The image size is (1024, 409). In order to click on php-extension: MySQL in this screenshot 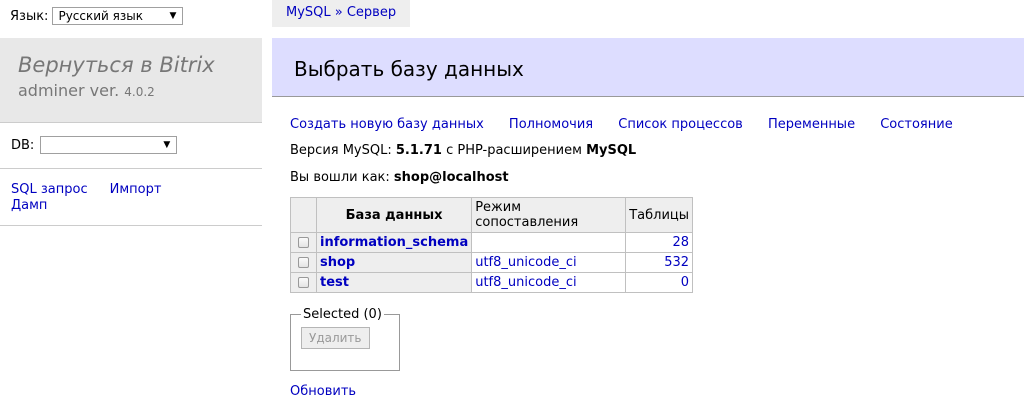, I will do `click(611, 150)`.